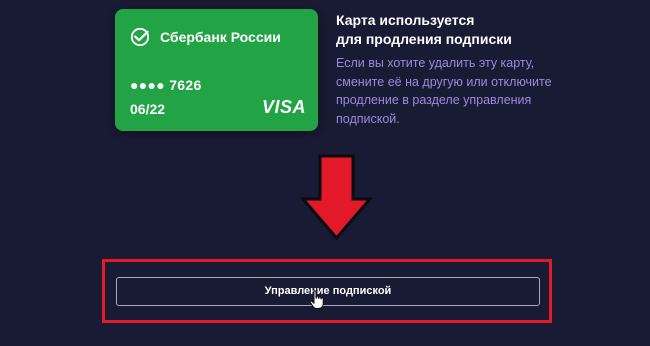  What do you see at coordinates (336, 197) in the screenshot?
I see `red-down-arrow-icon` at bounding box center [336, 197].